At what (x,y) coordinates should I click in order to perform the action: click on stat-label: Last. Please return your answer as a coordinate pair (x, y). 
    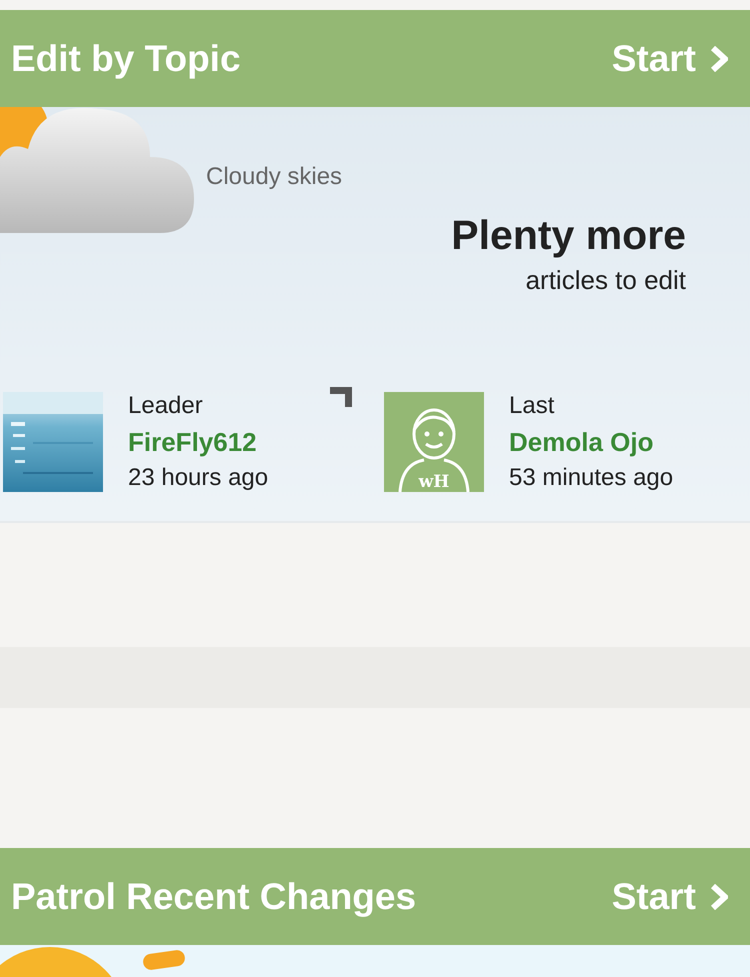
    Looking at the image, I should click on (532, 406).